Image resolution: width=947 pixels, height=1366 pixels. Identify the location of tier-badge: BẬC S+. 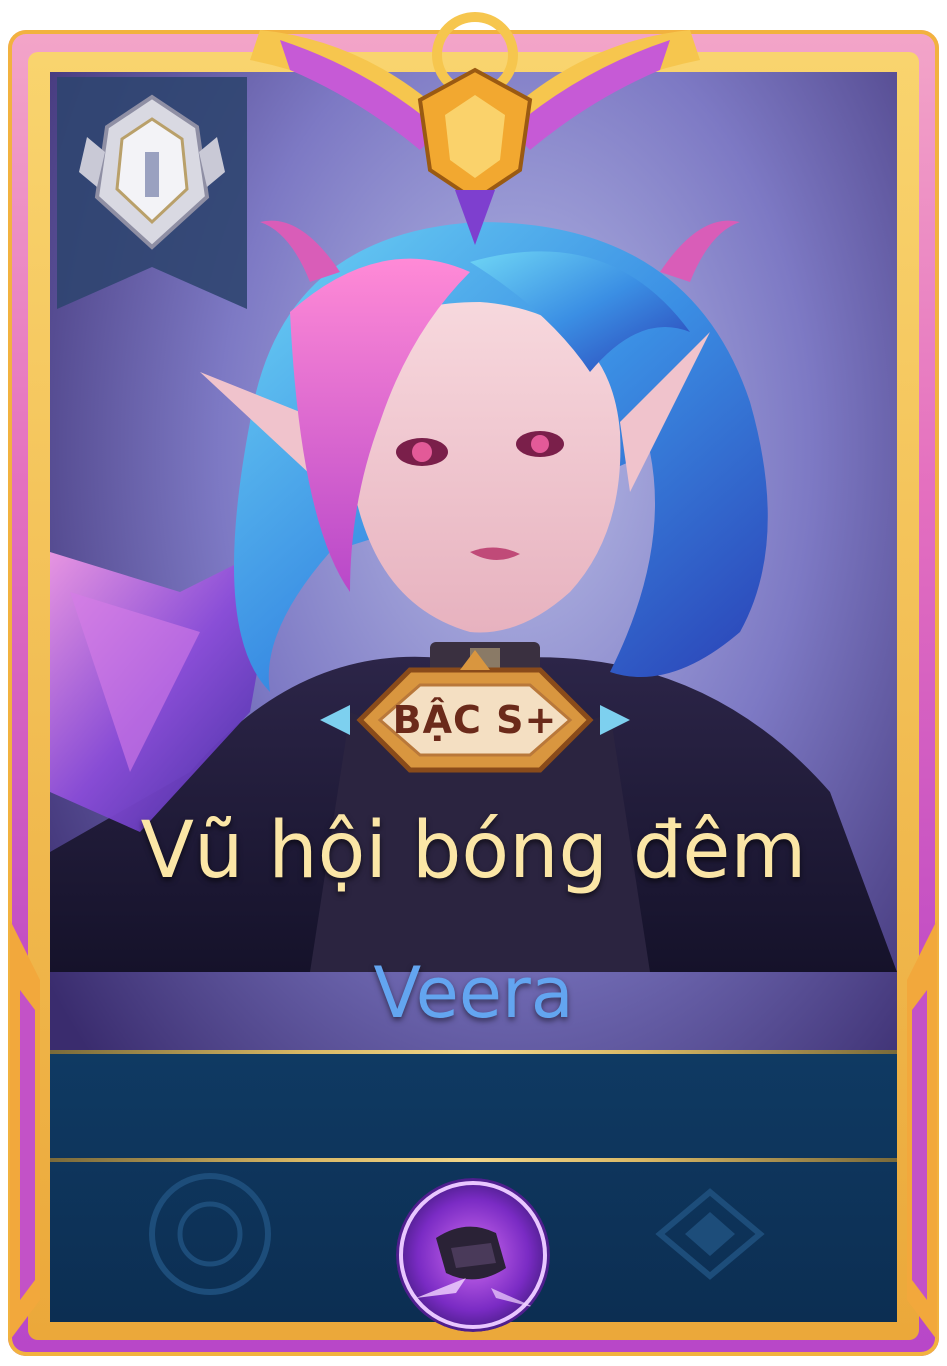
(475, 720).